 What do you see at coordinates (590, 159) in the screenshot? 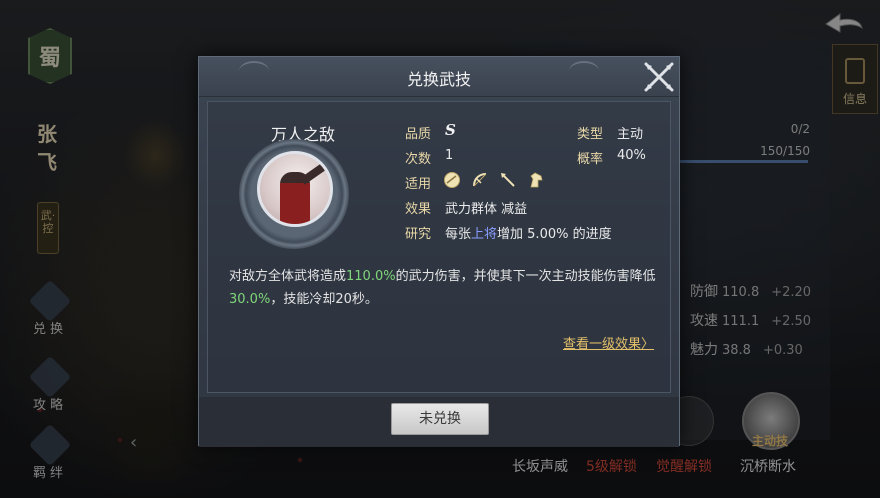
I see `rate-label: 概率` at bounding box center [590, 159].